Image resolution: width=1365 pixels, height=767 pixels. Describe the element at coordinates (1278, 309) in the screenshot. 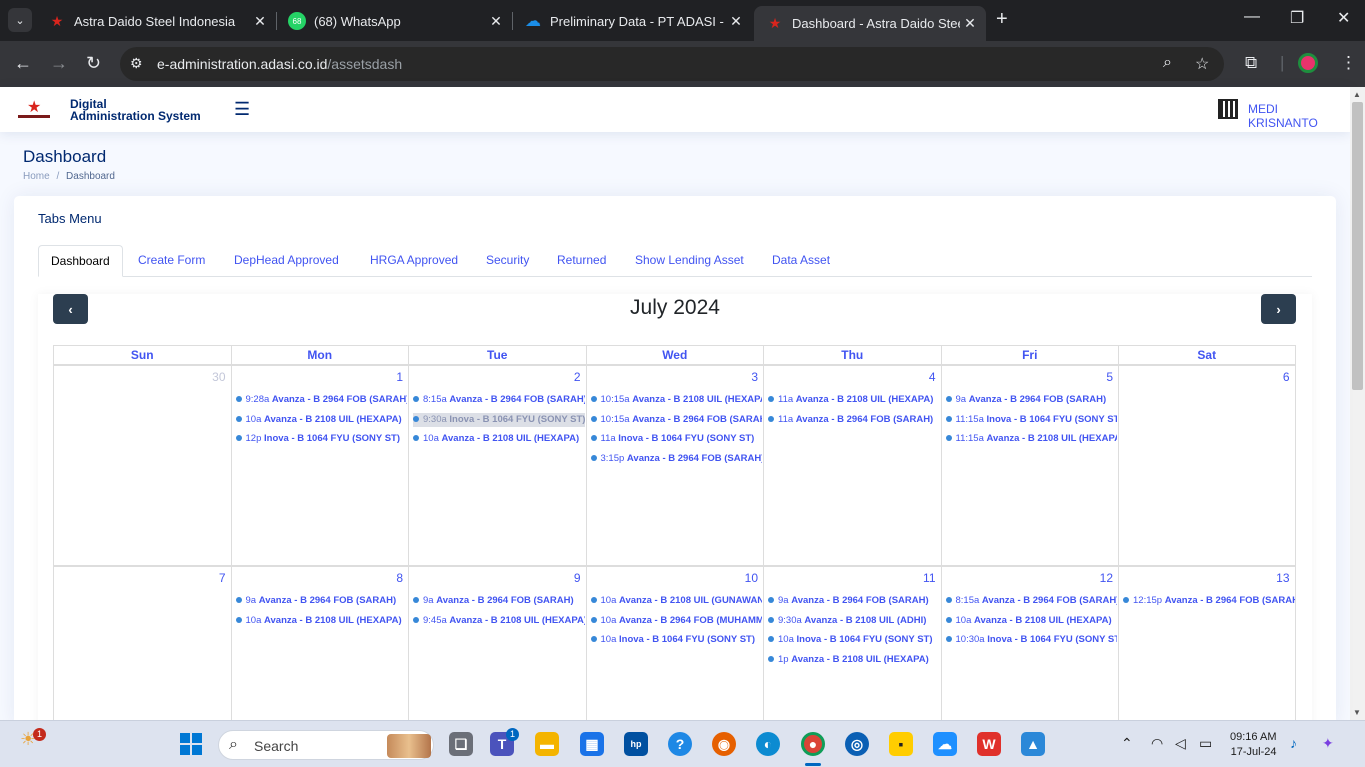

I see `calendar-next-button: ›` at that location.